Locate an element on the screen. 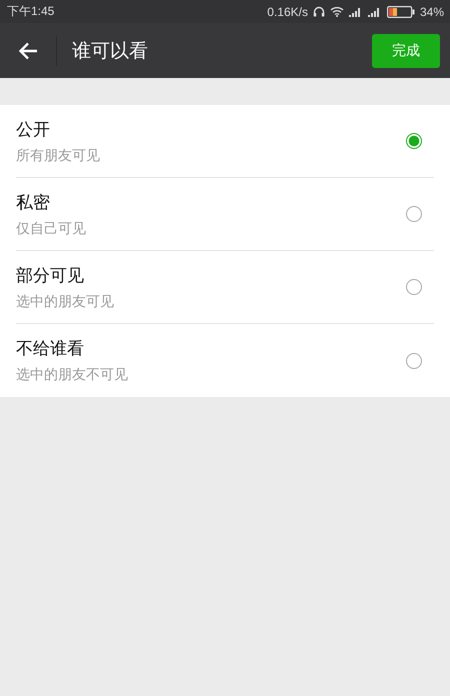 Image resolution: width=450 pixels, height=696 pixels. option-row: 私密 仅自己可见 is located at coordinates (225, 214).